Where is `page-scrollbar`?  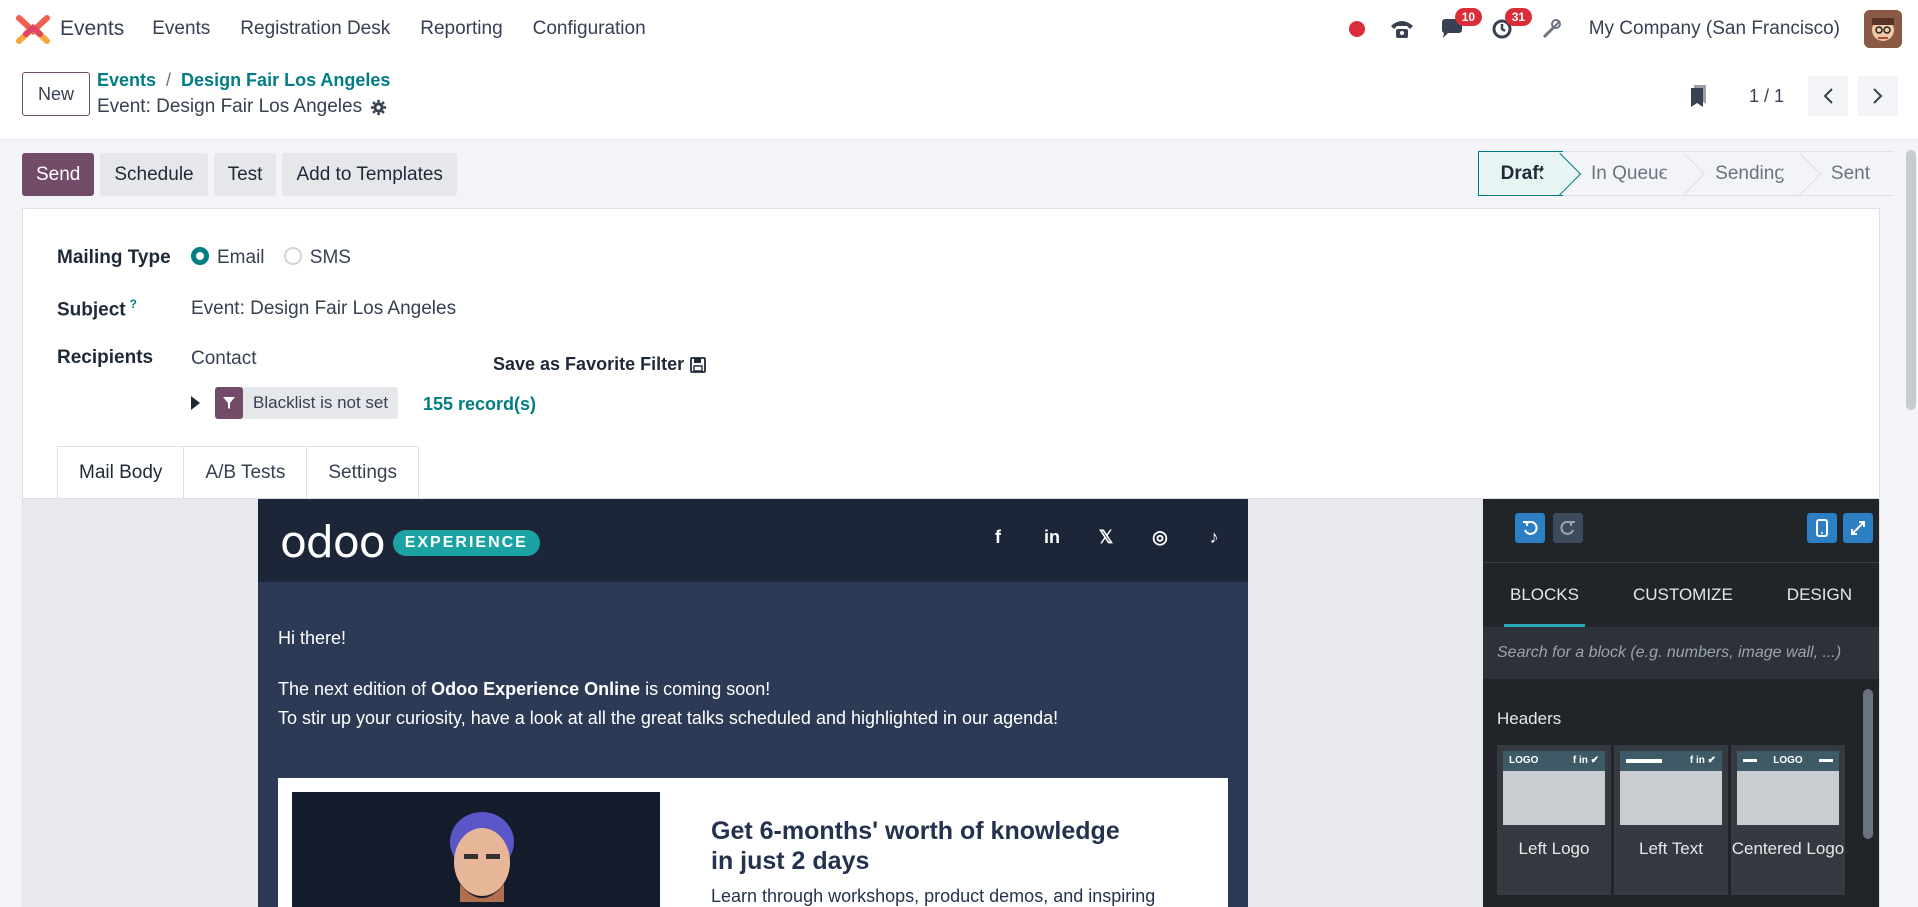
page-scrollbar is located at coordinates (1911, 280).